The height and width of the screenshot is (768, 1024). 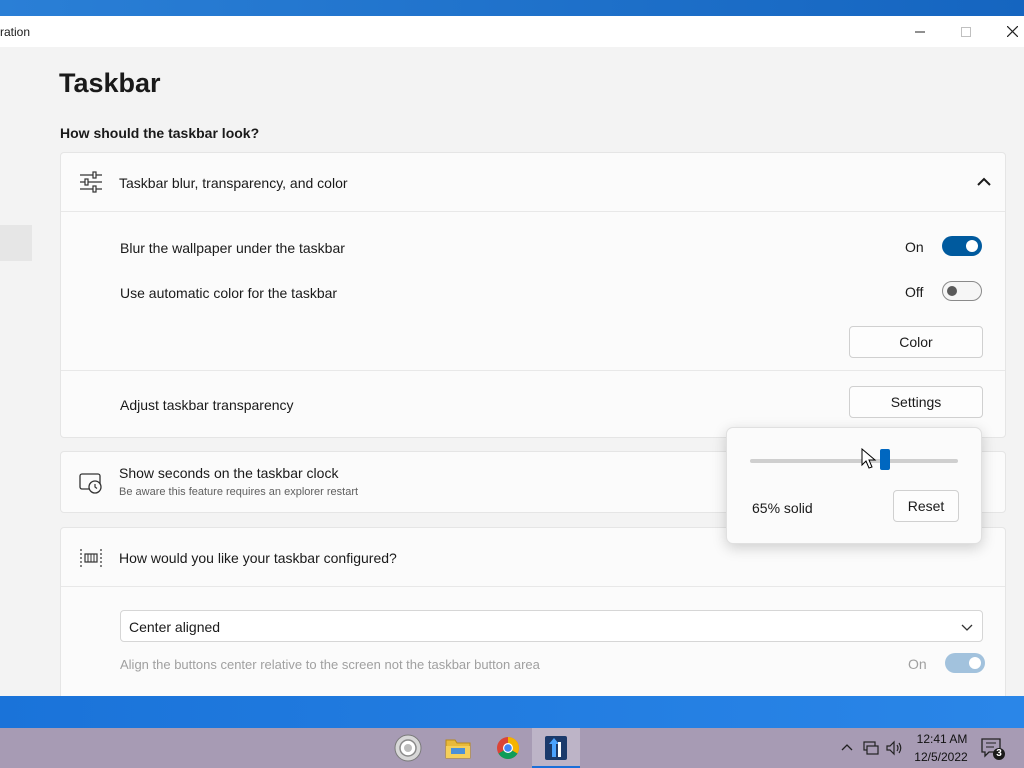 I want to click on file-explorer-icon, so click(x=458, y=749).